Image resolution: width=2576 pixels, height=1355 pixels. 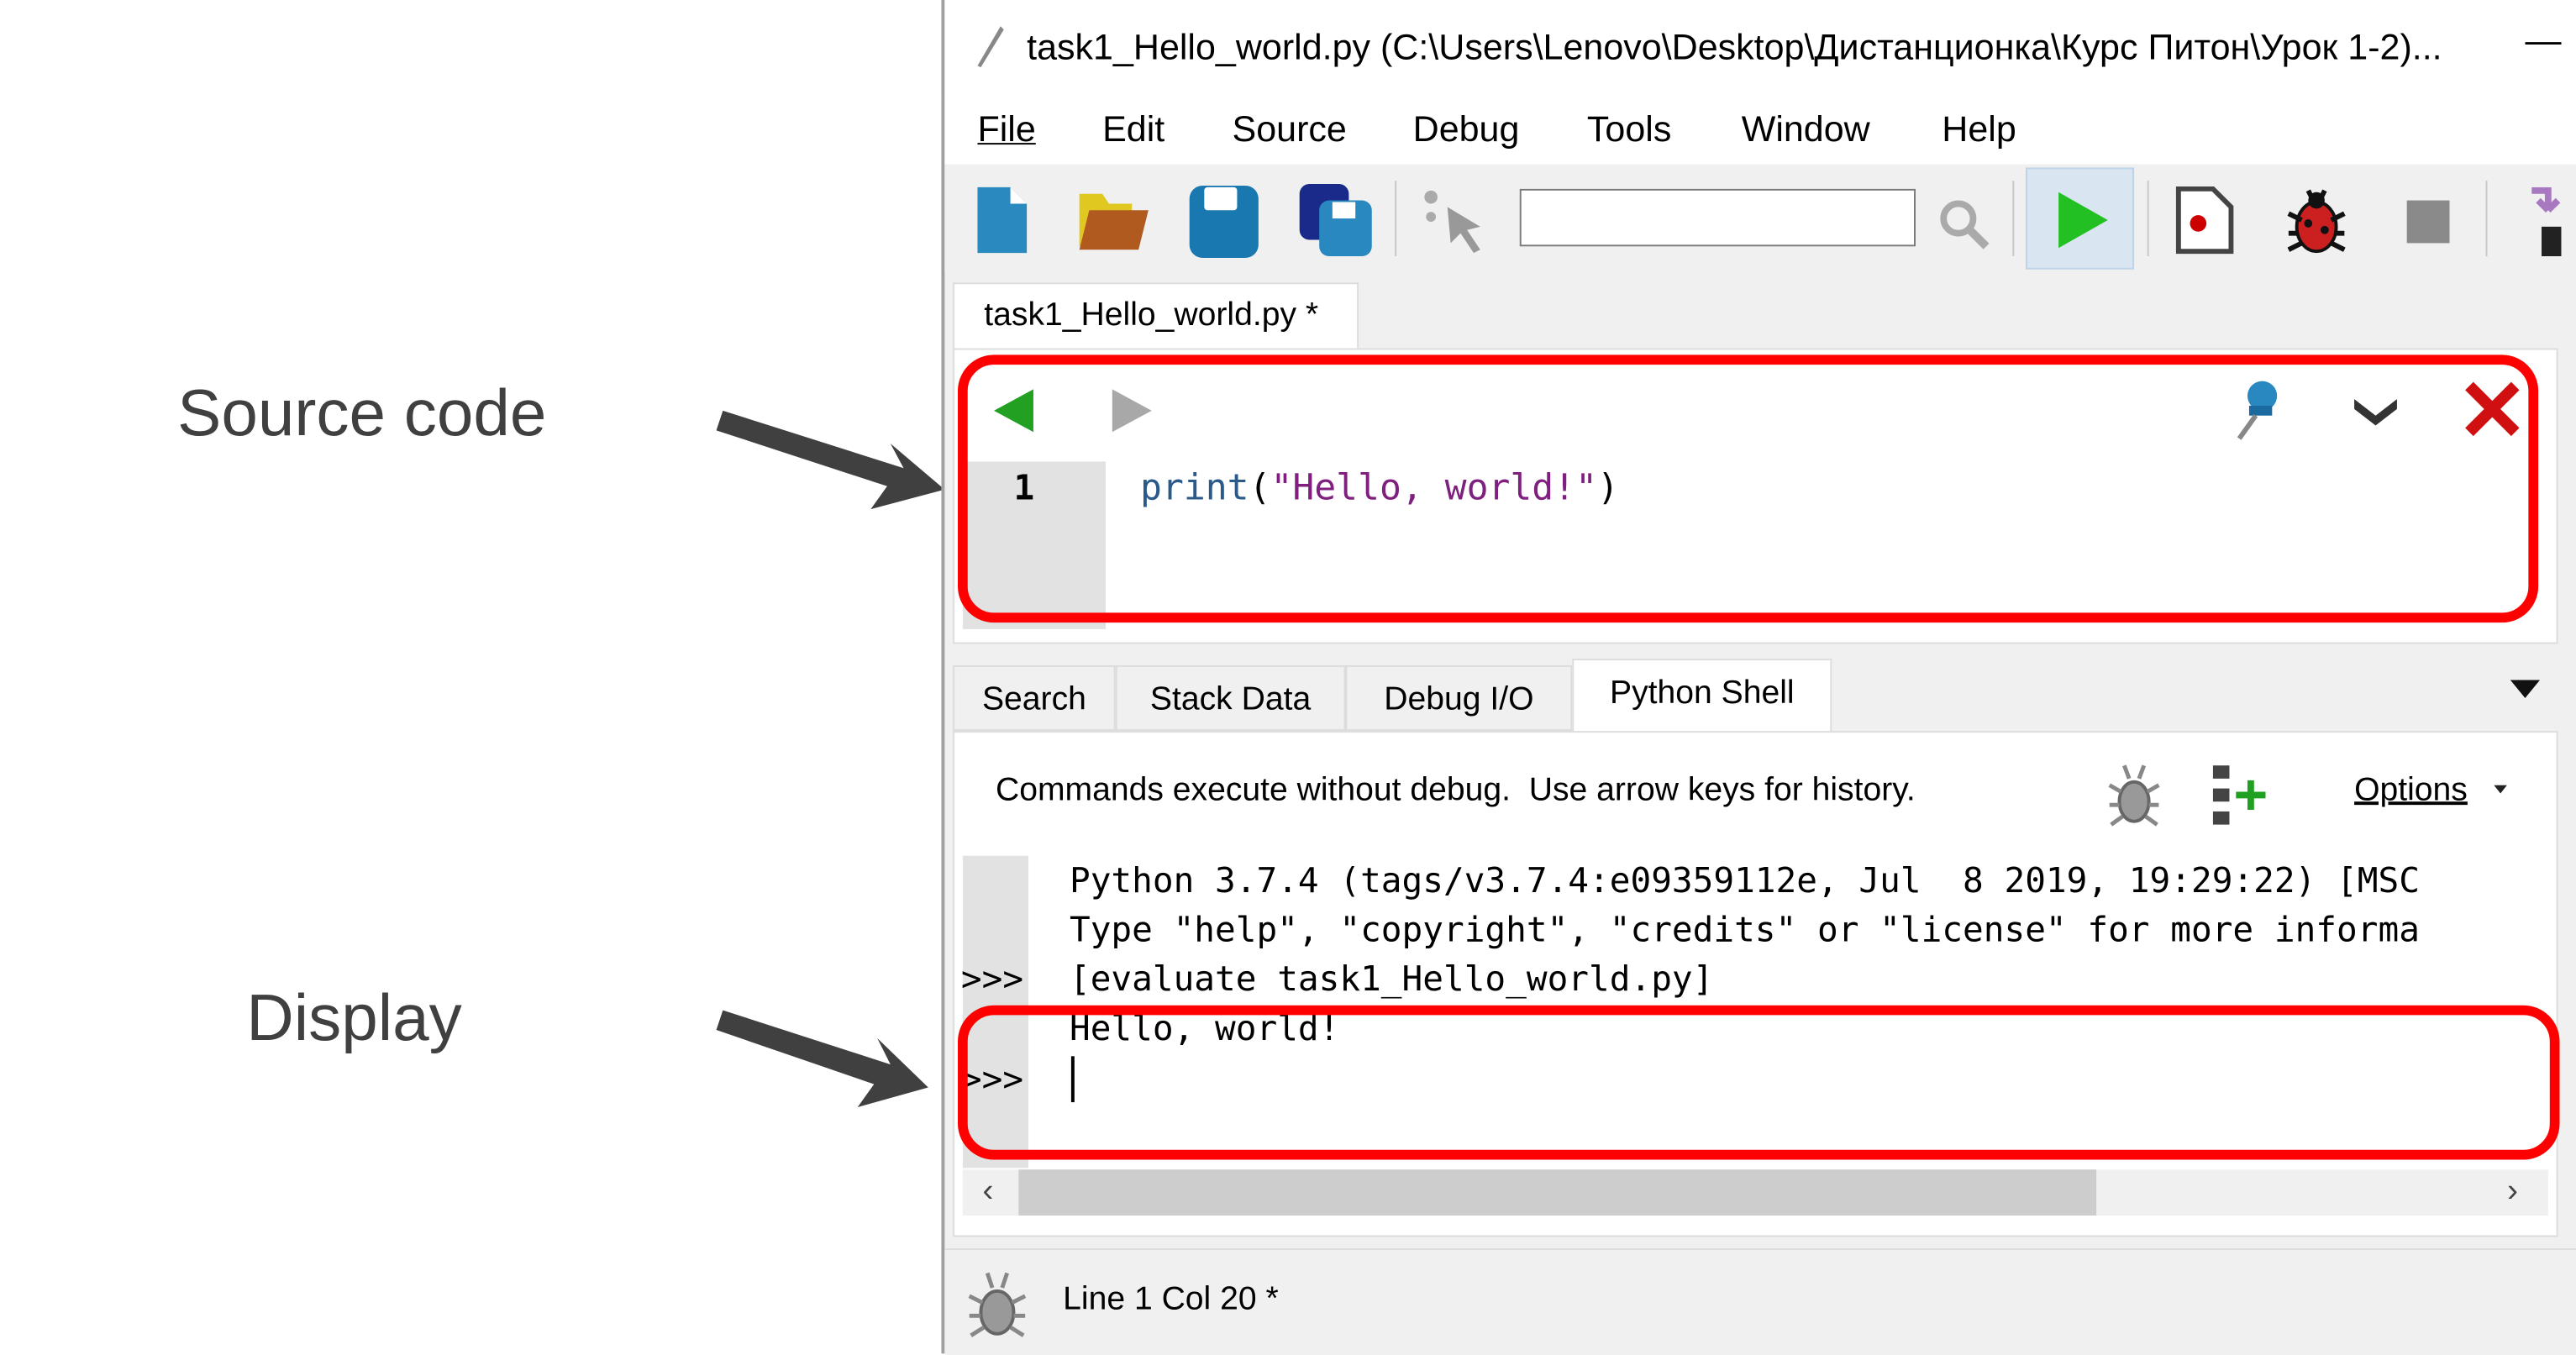 What do you see at coordinates (1391, 979) in the screenshot?
I see `shell-line: [evaluate task1_Hello_world.py]` at bounding box center [1391, 979].